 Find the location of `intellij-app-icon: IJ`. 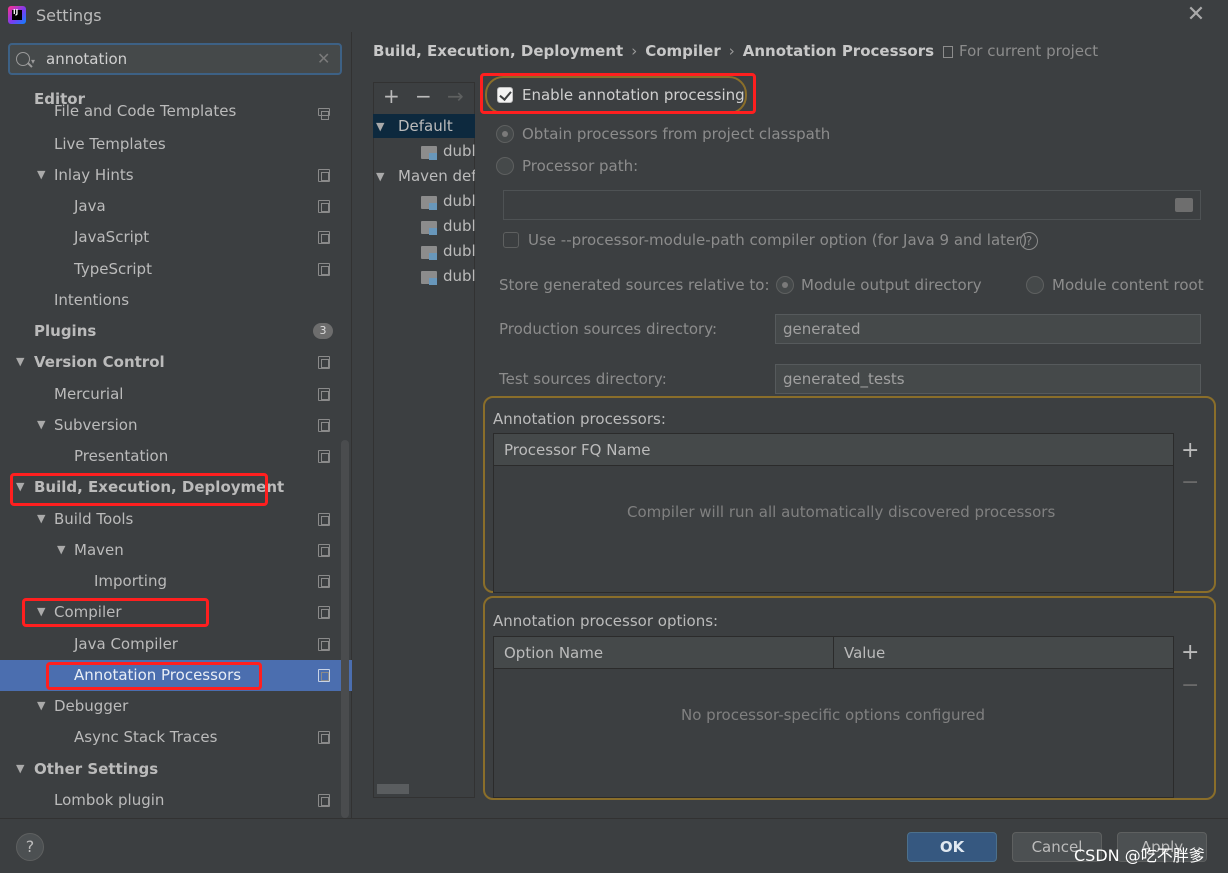

intellij-app-icon: IJ is located at coordinates (17, 15).